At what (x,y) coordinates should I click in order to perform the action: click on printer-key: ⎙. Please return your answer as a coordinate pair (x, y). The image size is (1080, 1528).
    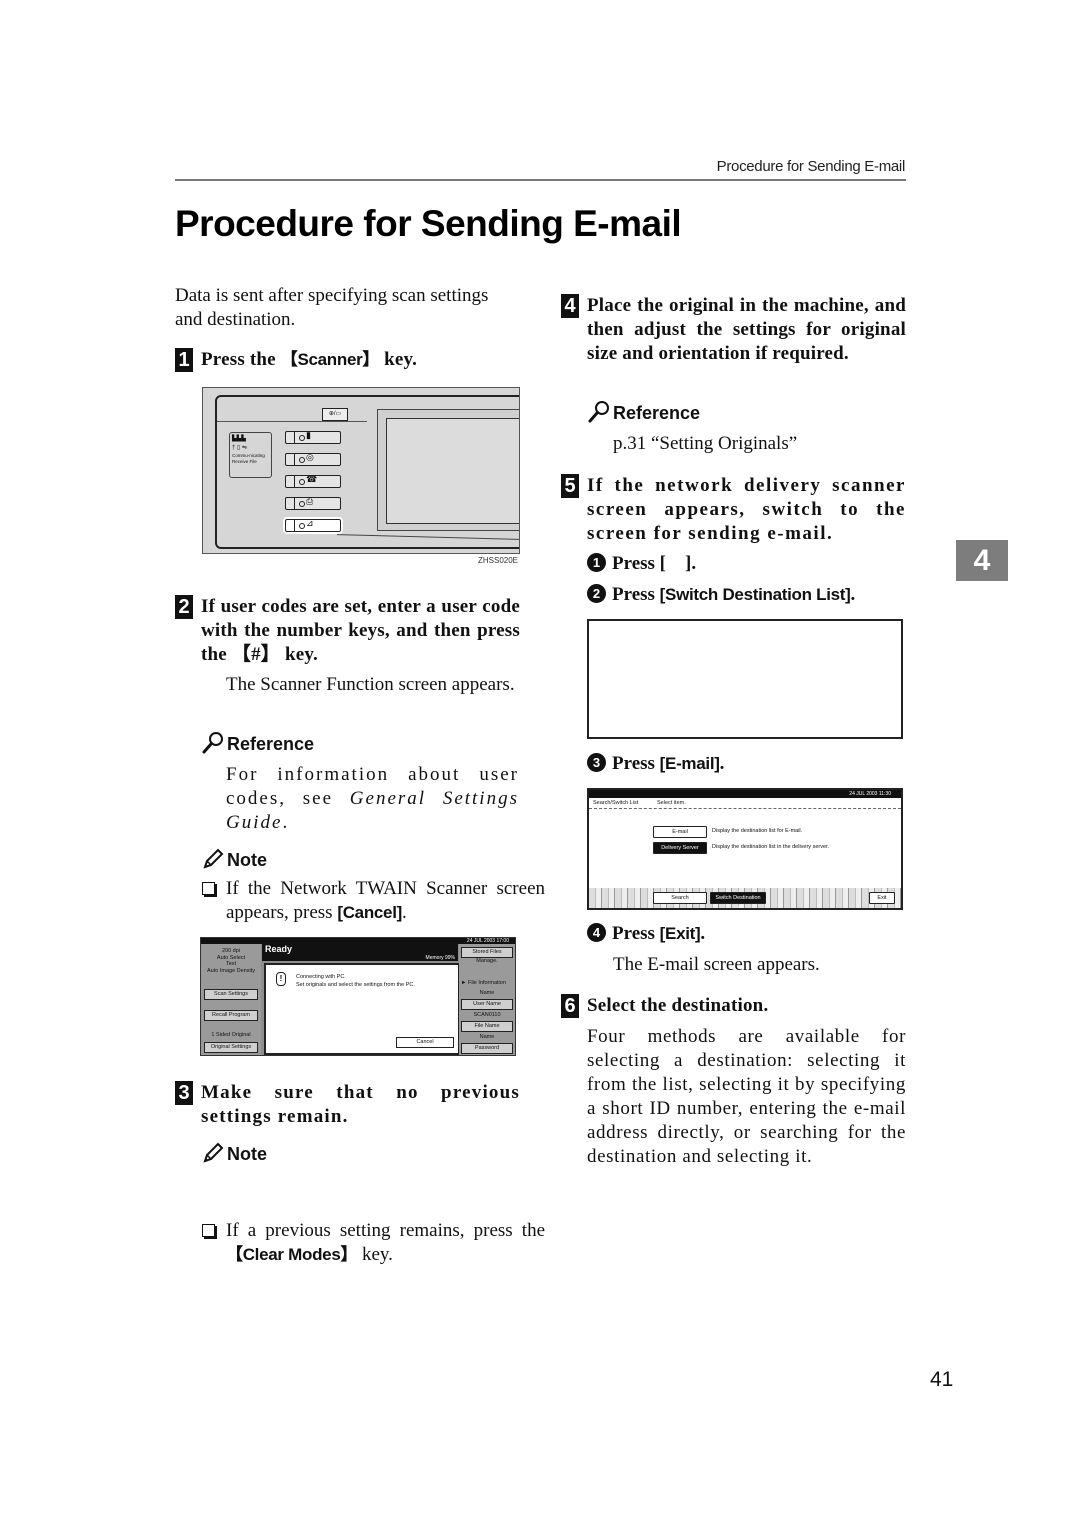
    Looking at the image, I should click on (313, 503).